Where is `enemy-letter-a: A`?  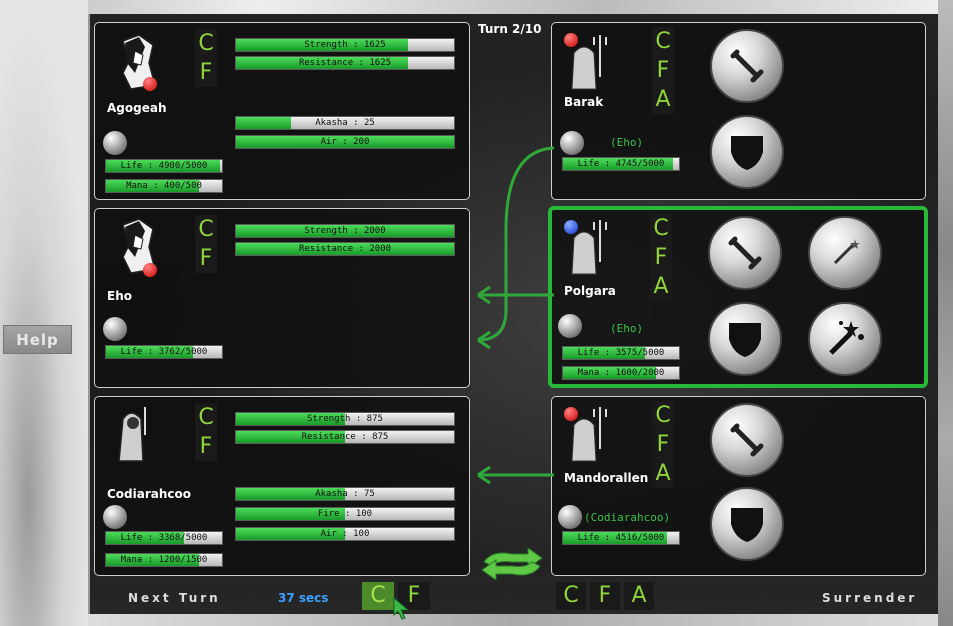 enemy-letter-a: A is located at coordinates (639, 596).